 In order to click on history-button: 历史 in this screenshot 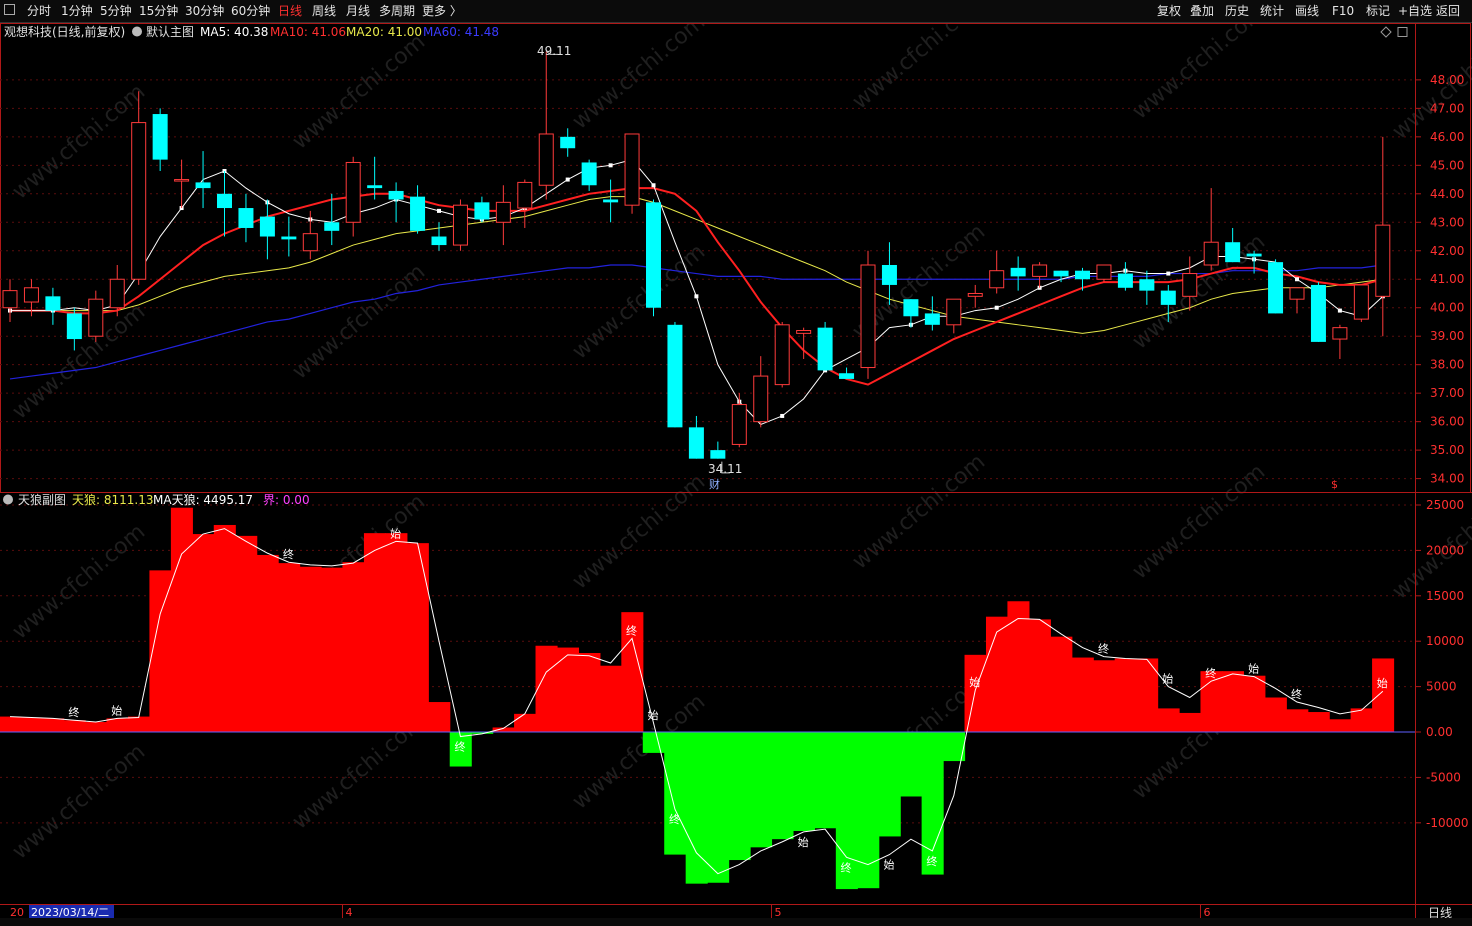, I will do `click(1237, 11)`.